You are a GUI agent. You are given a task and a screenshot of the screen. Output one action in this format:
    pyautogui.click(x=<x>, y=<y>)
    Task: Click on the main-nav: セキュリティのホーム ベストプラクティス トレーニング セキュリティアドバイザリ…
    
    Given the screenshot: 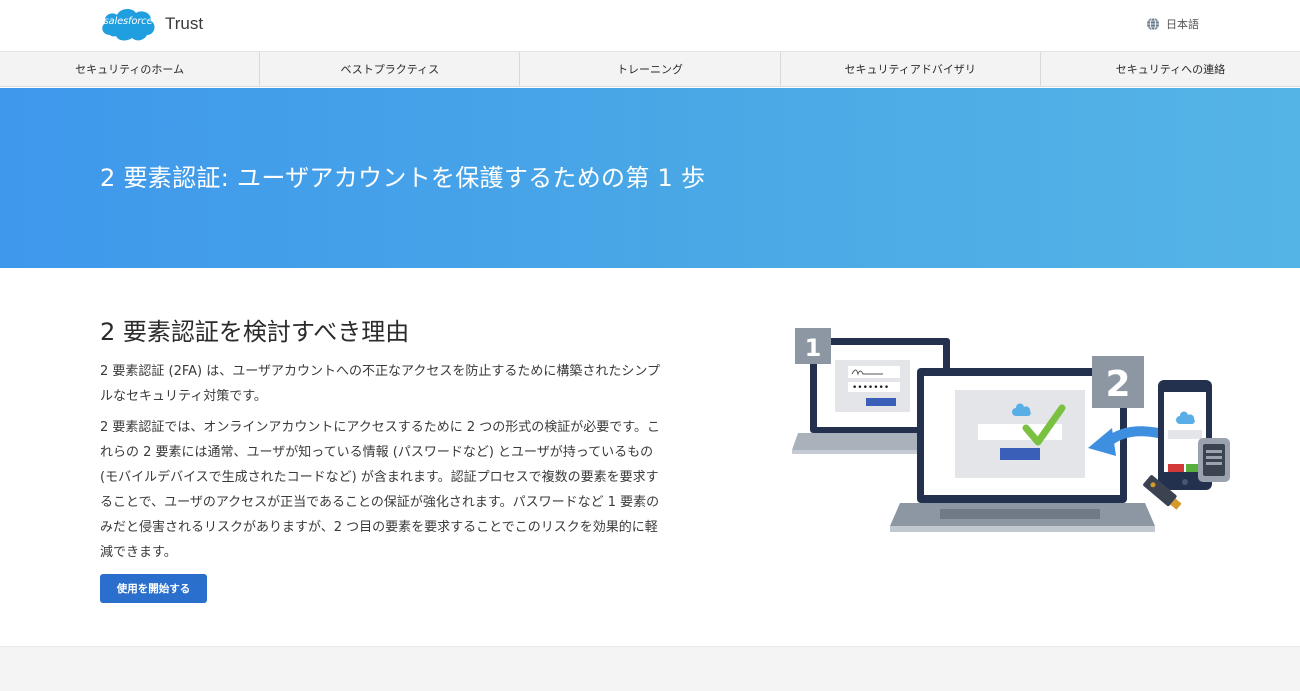 What is the action you would take?
    pyautogui.click(x=650, y=69)
    